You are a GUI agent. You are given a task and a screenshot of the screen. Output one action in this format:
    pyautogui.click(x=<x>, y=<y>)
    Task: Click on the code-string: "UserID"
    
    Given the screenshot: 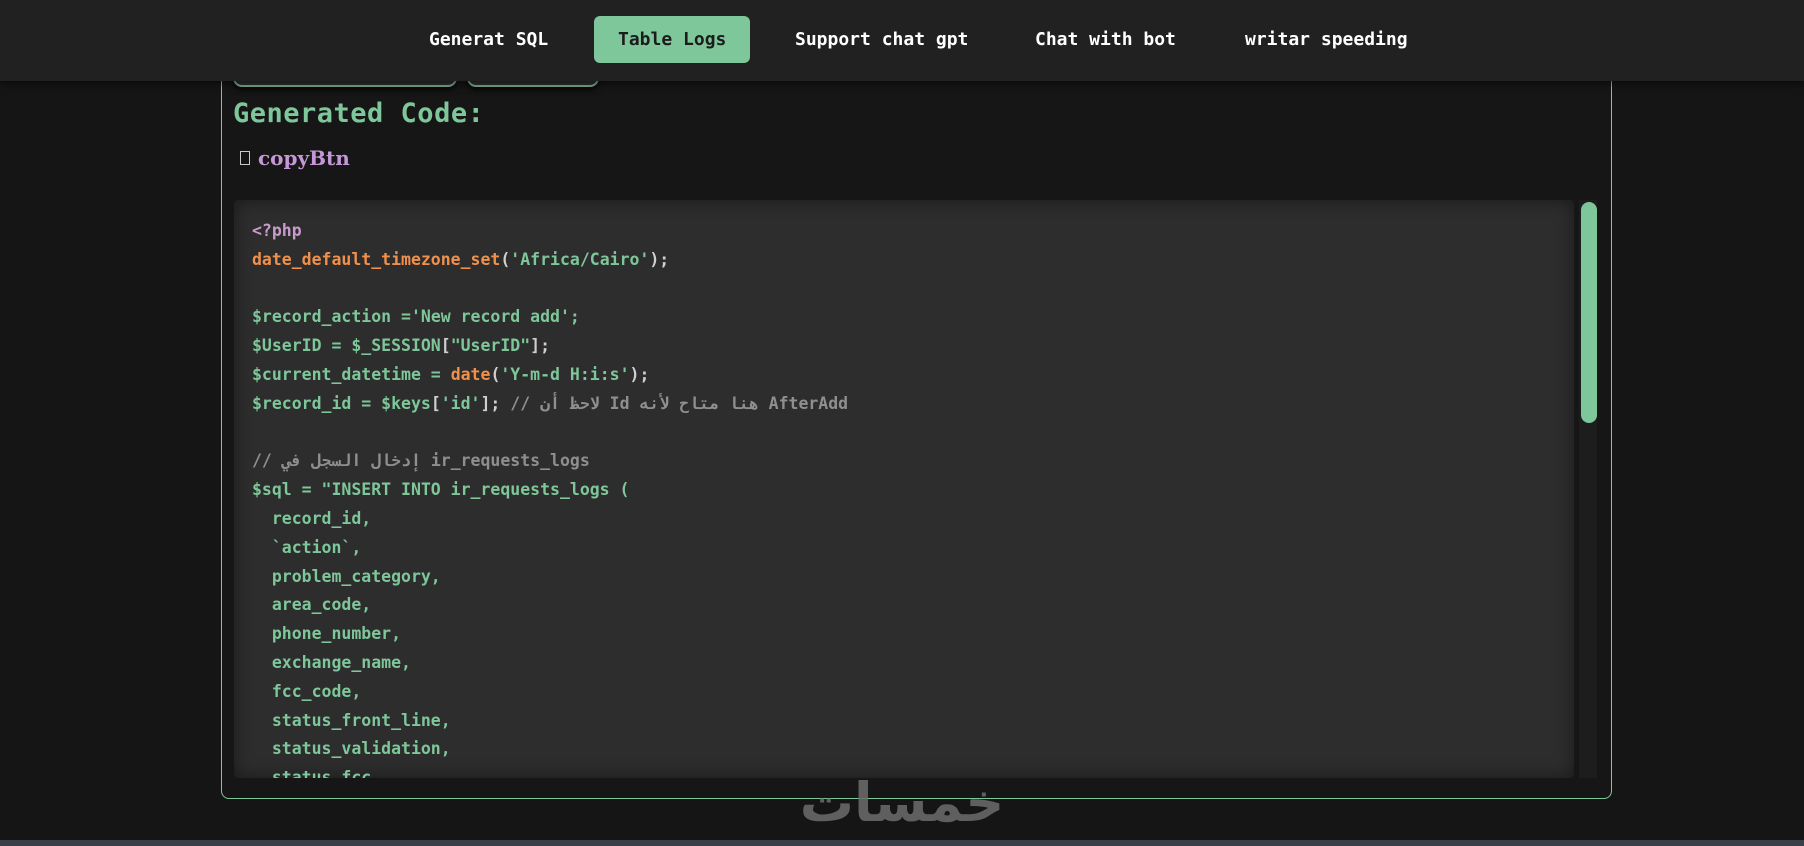 What is the action you would take?
    pyautogui.click(x=490, y=346)
    